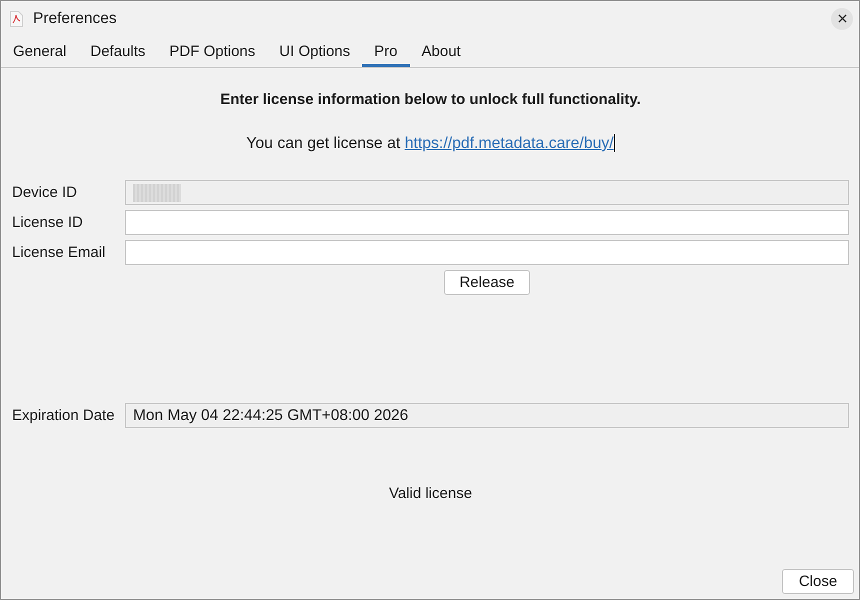 The width and height of the screenshot is (860, 600). Describe the element at coordinates (431, 494) in the screenshot. I see `license-status-text: Valid license` at that location.